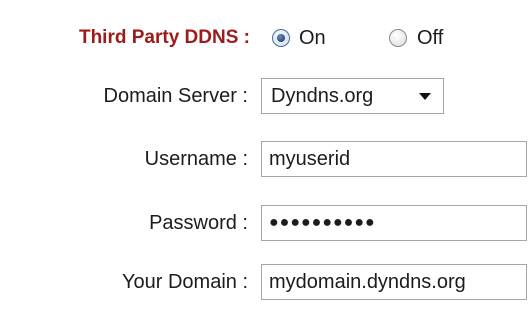 This screenshot has height=313, width=530. Describe the element at coordinates (185, 282) in the screenshot. I see `your-domain-label: Your Domain :` at that location.